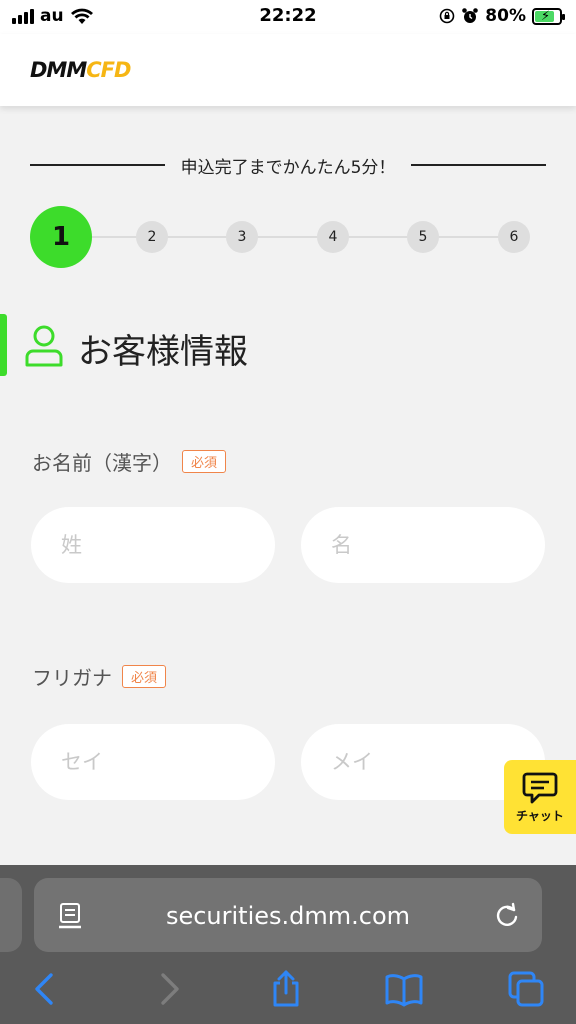 This screenshot has height=1024, width=576. What do you see at coordinates (108, 70) in the screenshot?
I see `logo-secondary: CFD` at bounding box center [108, 70].